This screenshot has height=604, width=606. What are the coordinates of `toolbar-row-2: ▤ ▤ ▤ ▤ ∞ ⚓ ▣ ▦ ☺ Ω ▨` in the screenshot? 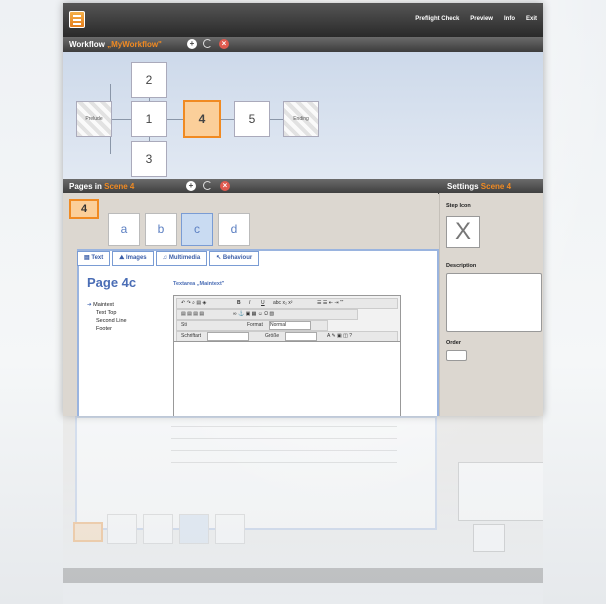 It's located at (267, 314).